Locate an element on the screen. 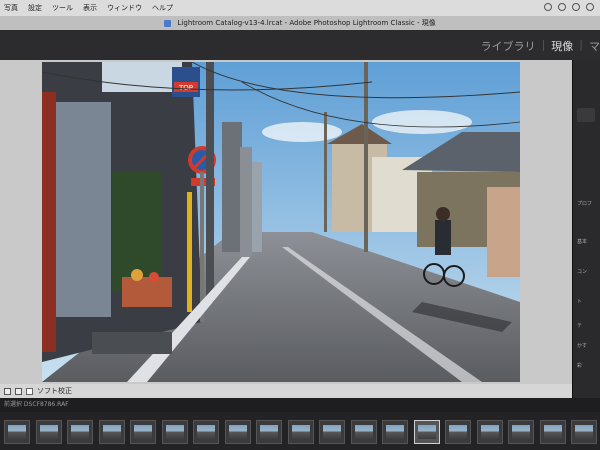 The height and width of the screenshot is (450, 600). svg-text: TOP is located at coordinates (185, 88).